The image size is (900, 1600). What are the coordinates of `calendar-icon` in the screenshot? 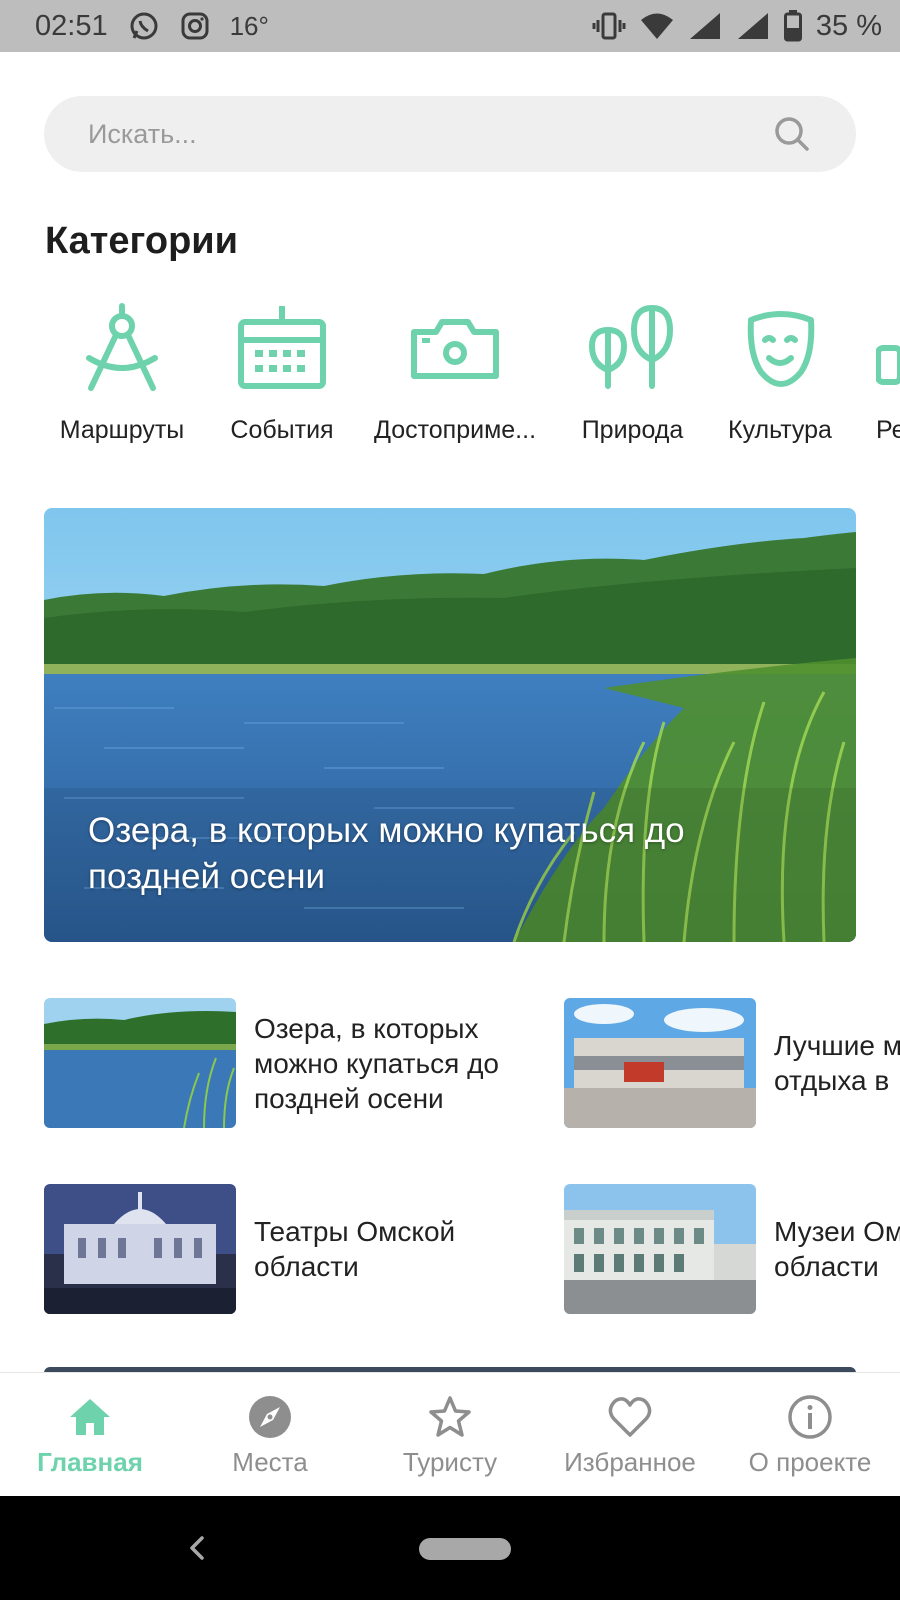 It's located at (282, 347).